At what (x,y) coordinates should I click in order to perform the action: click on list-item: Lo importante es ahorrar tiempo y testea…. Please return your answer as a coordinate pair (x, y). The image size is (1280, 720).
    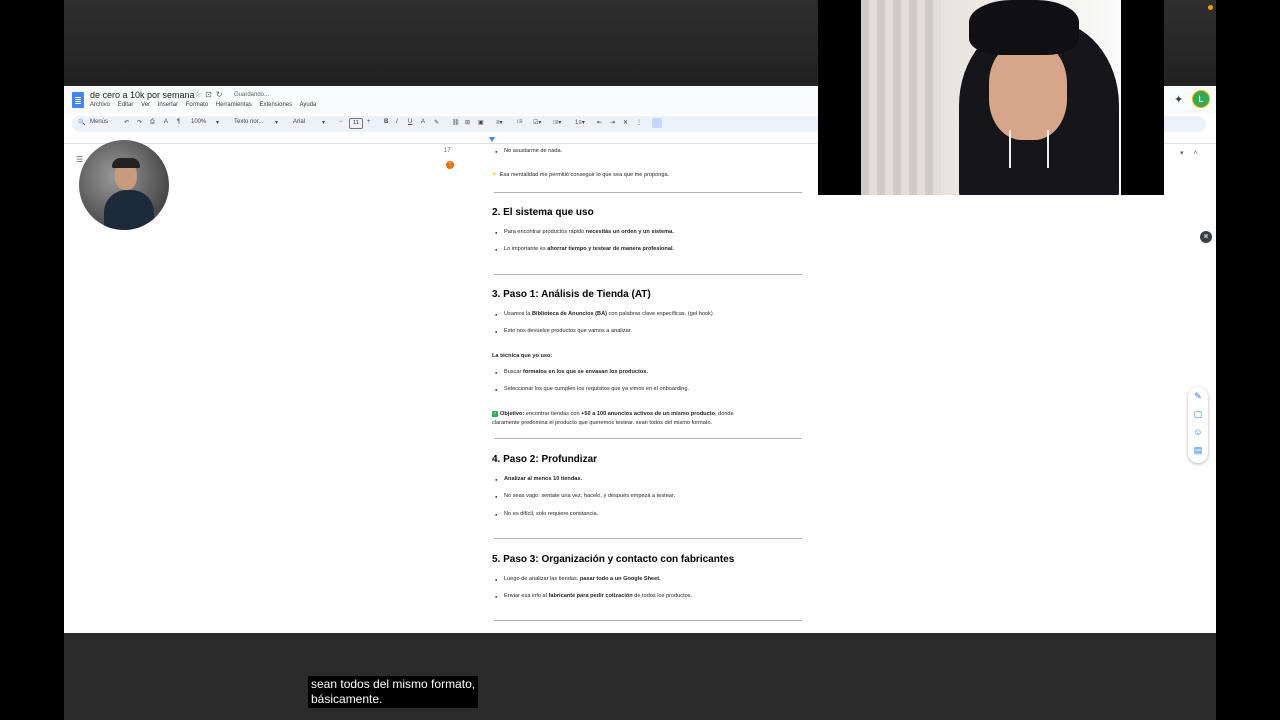
    Looking at the image, I should click on (584, 249).